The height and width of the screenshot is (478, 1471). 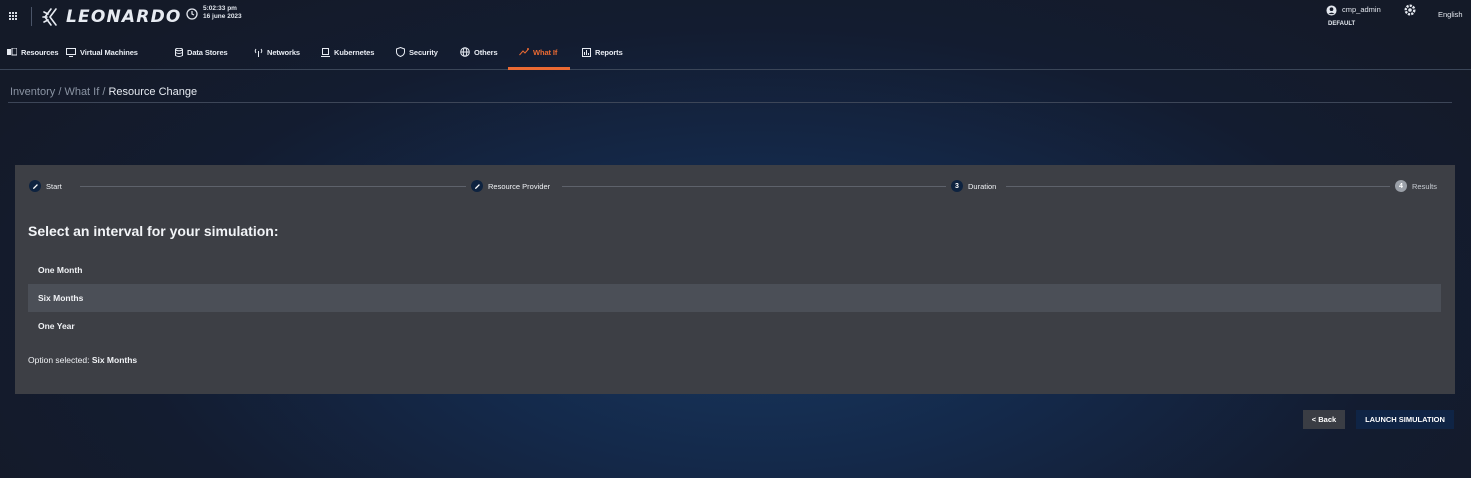 I want to click on step-label: Results, so click(x=1425, y=186).